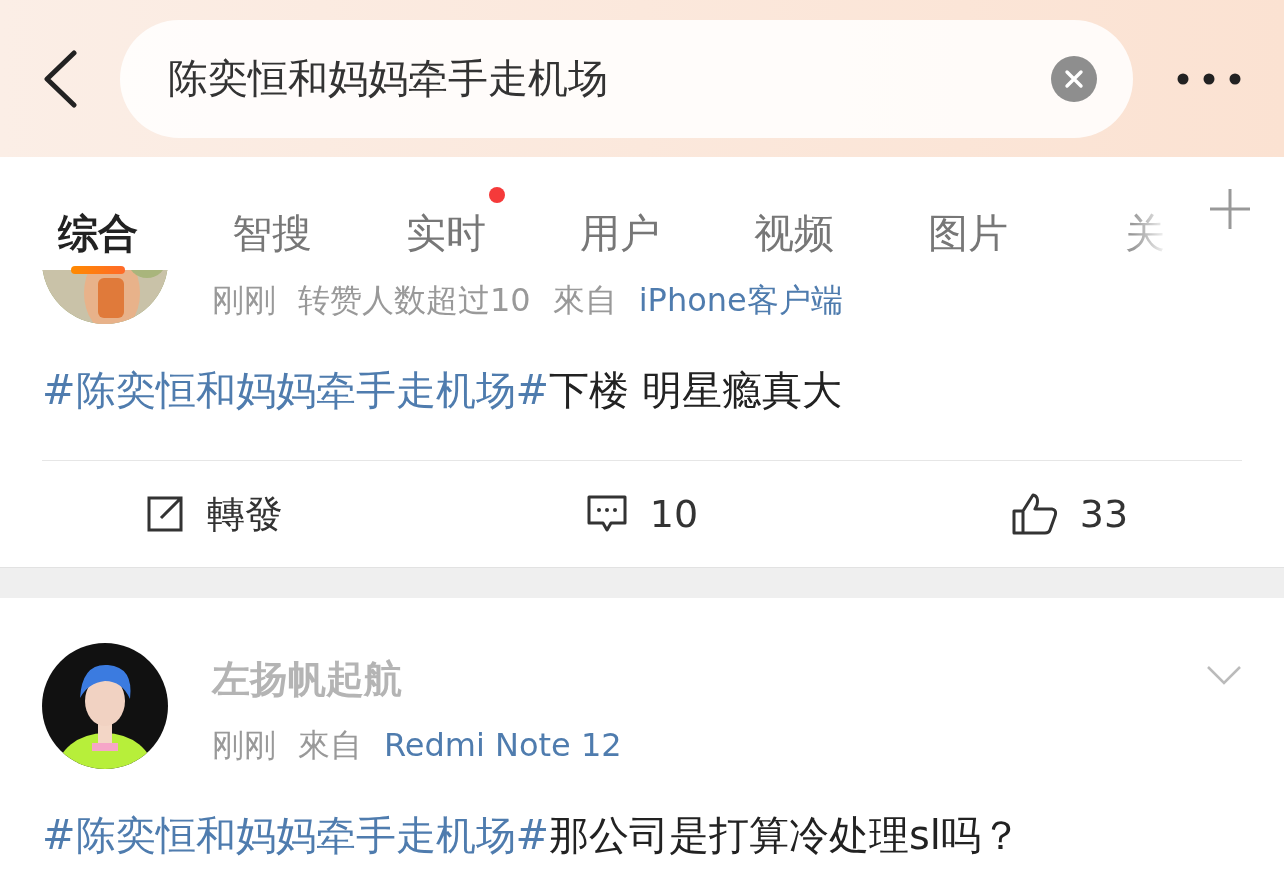 Image resolution: width=1284 pixels, height=885 pixels. What do you see at coordinates (794, 213) in the screenshot?
I see `tab: 视频` at bounding box center [794, 213].